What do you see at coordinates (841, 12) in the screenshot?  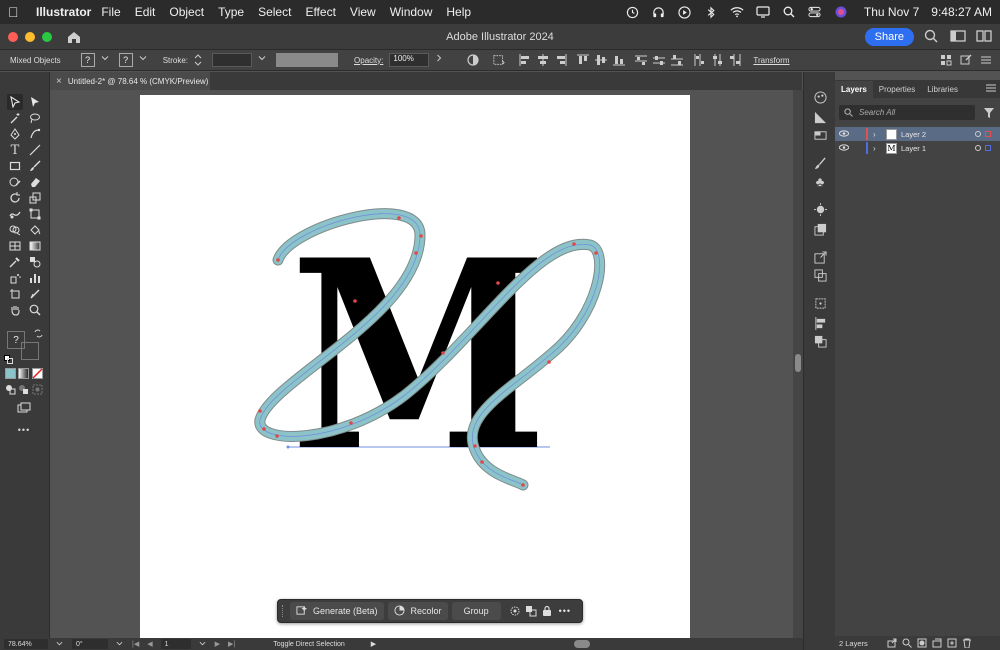 I see `siri-icon` at bounding box center [841, 12].